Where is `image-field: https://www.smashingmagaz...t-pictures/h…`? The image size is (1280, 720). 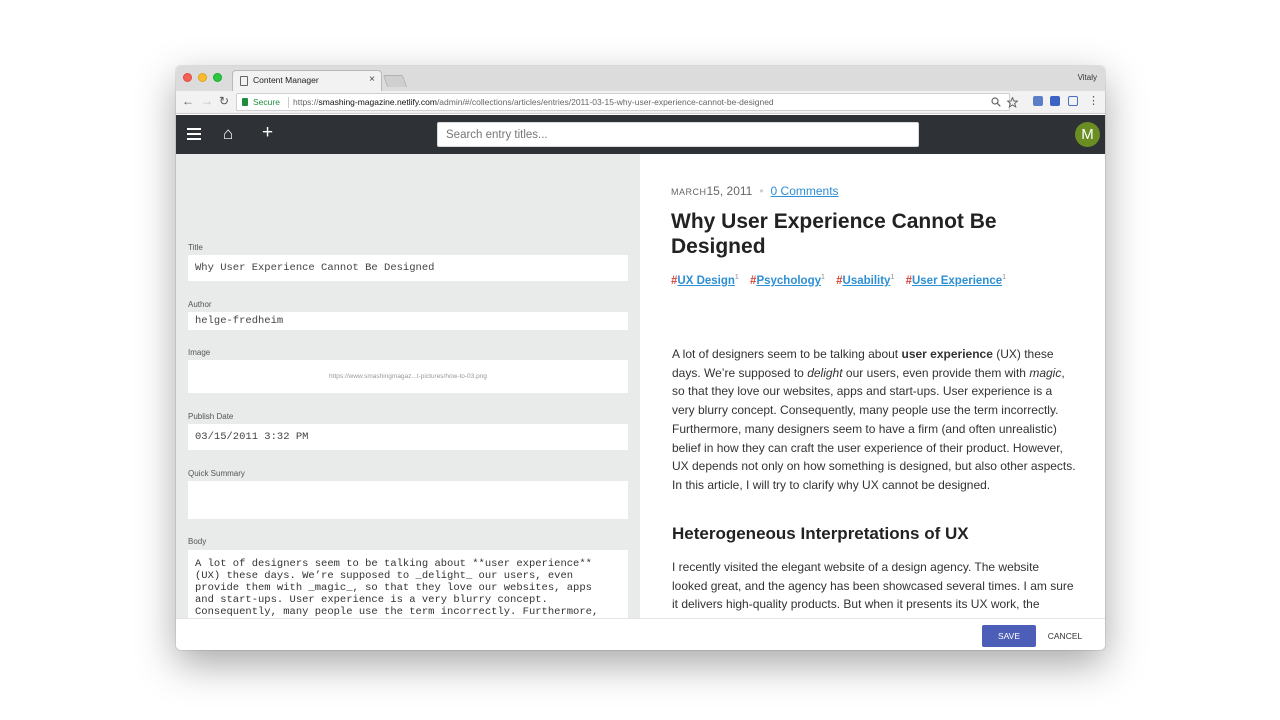 image-field: https://www.smashingmagaz...t-pictures/h… is located at coordinates (408, 376).